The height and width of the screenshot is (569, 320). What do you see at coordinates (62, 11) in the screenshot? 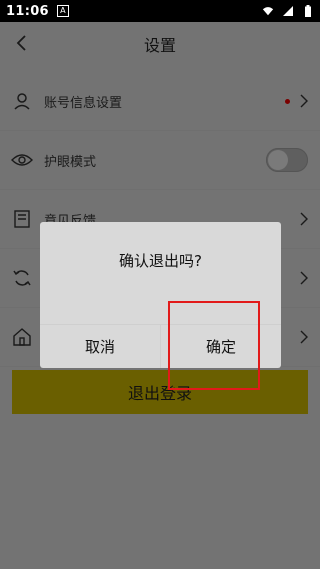
I see `notification-a-icon: A` at bounding box center [62, 11].